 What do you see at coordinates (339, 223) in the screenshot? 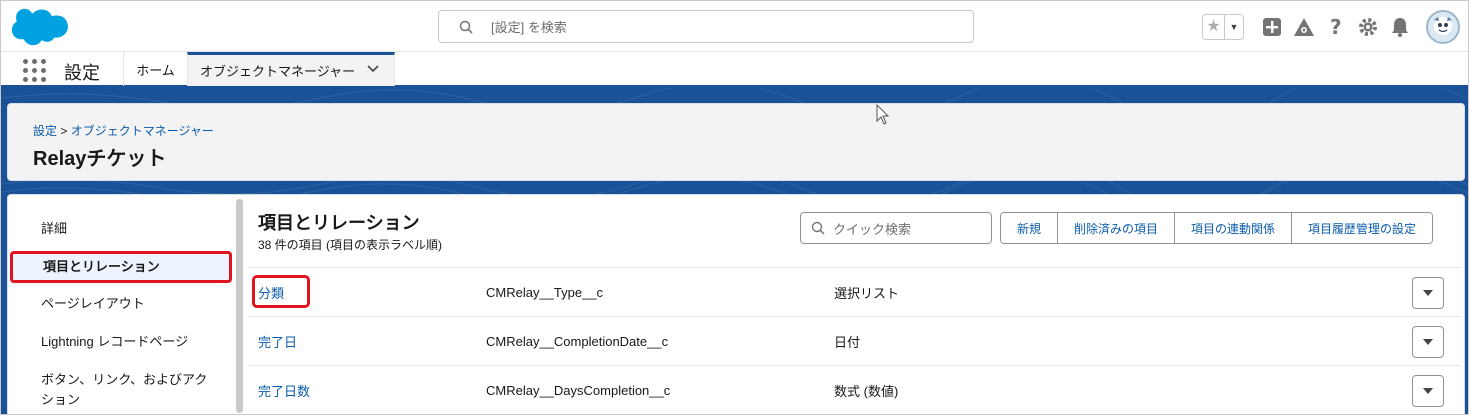
I see `section-title: 項目とリレーション` at bounding box center [339, 223].